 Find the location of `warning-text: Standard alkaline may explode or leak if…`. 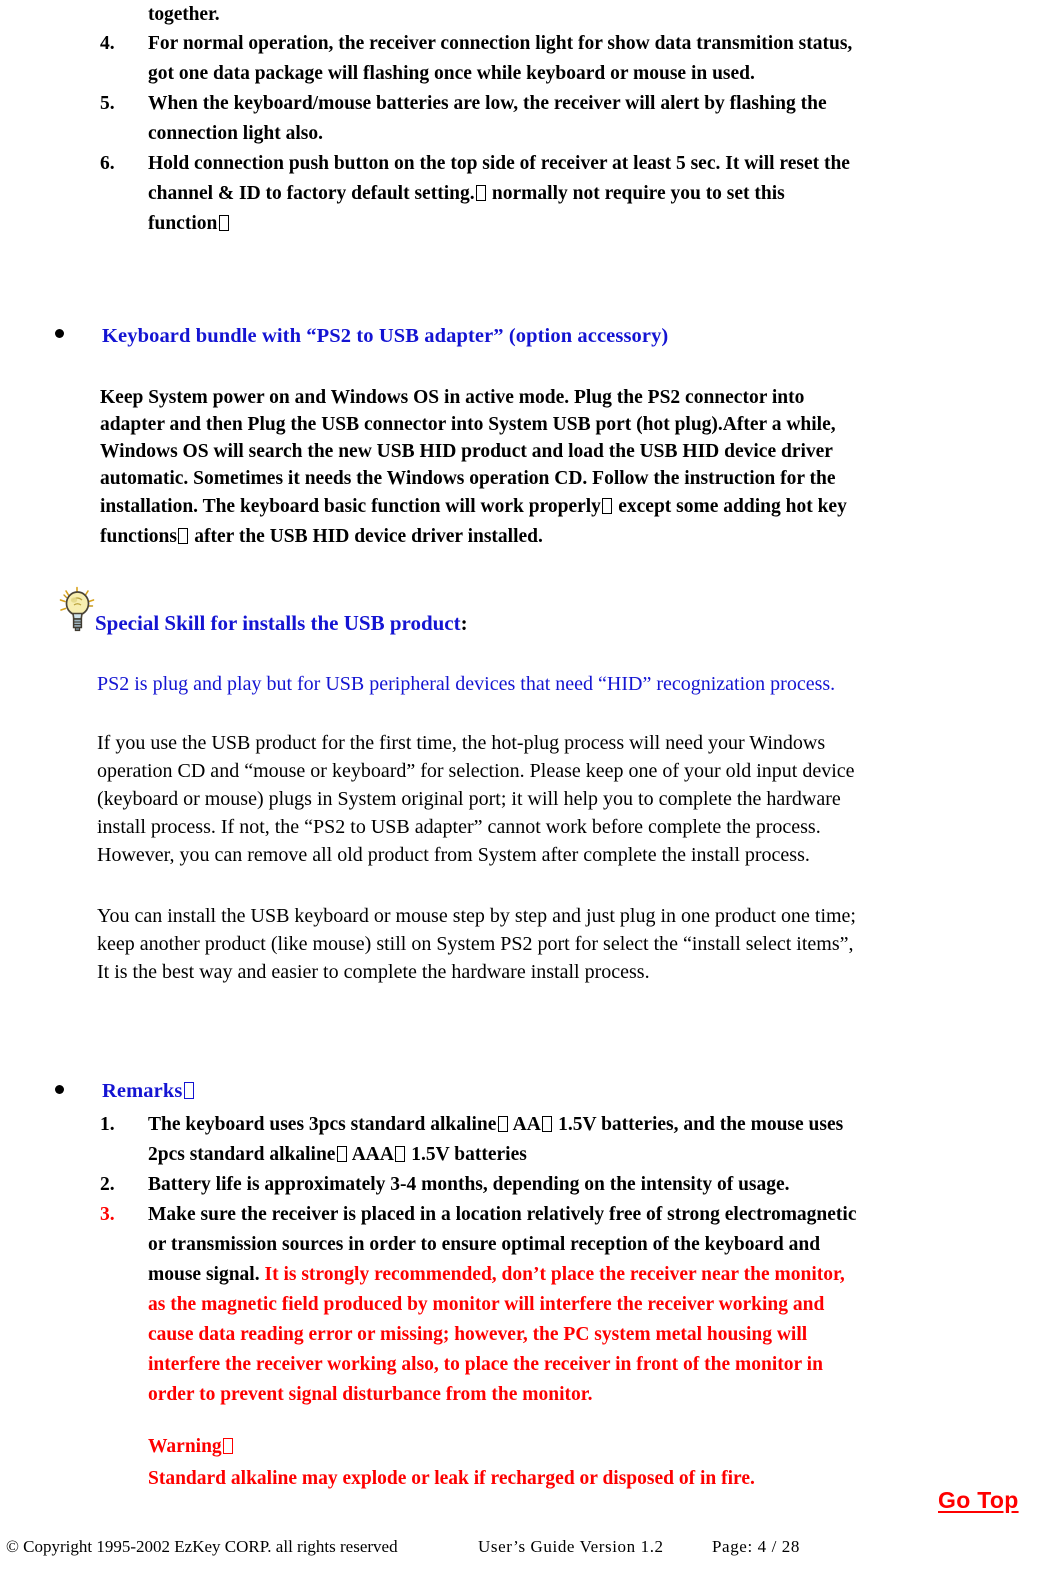

warning-text: Standard alkaline may explode or leak if… is located at coordinates (451, 1478).